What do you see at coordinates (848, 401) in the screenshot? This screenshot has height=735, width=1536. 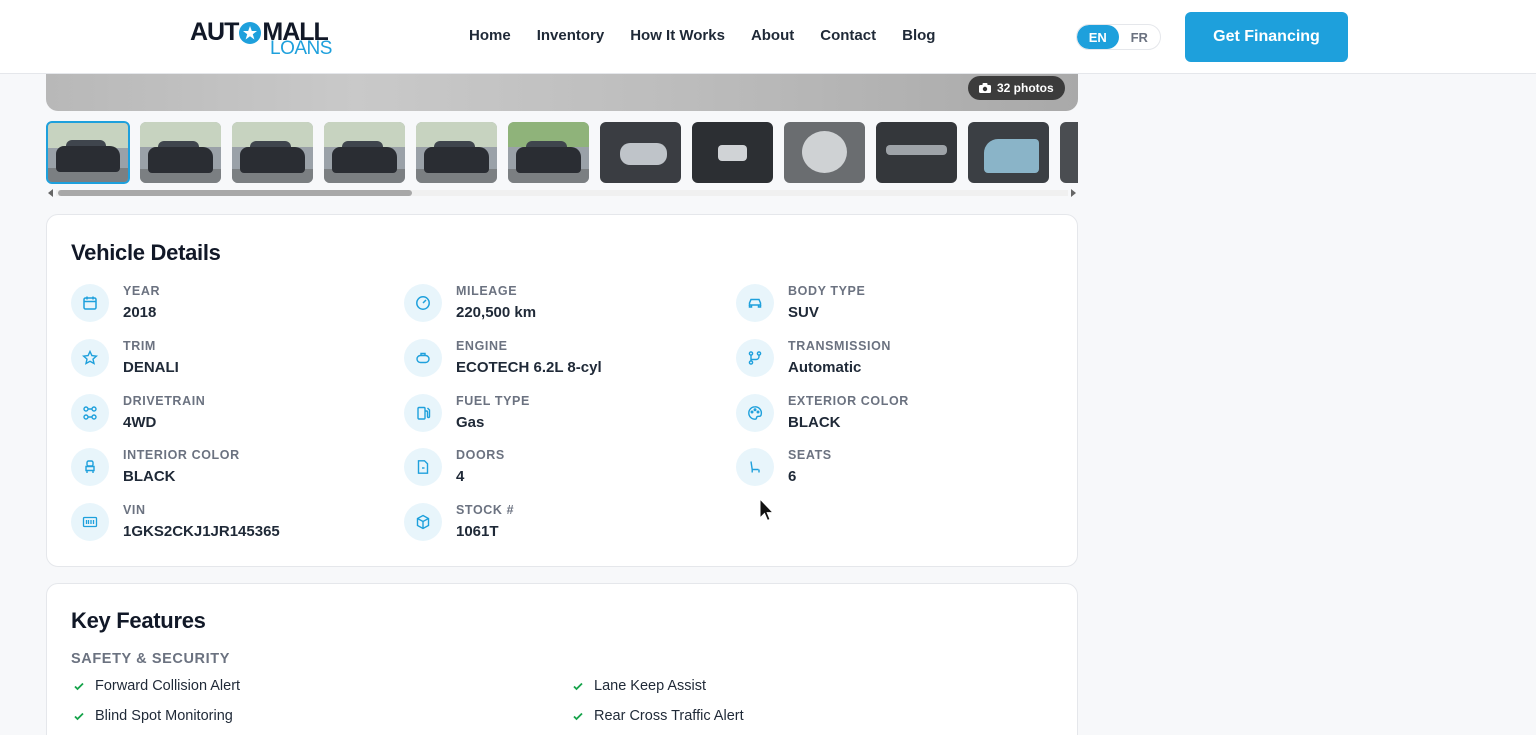 I see `spec-label: EXTERIOR COLOR` at bounding box center [848, 401].